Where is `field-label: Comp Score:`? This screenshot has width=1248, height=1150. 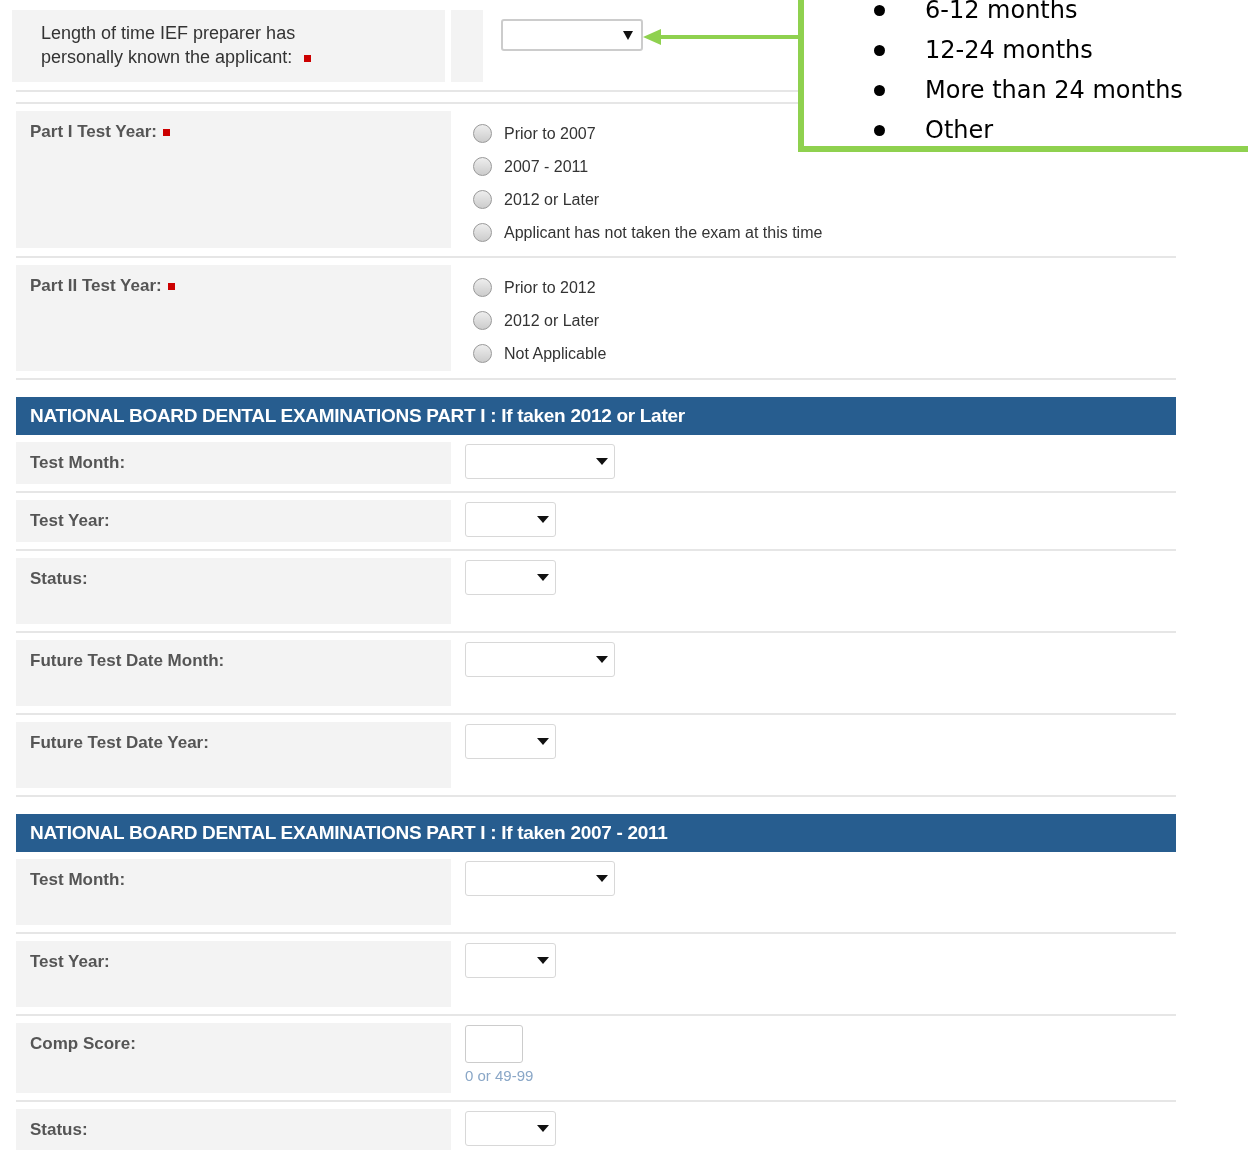 field-label: Comp Score: is located at coordinates (83, 1043).